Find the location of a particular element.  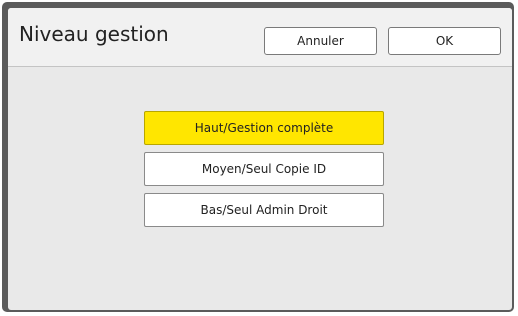

ok-button: OK is located at coordinates (444, 41).